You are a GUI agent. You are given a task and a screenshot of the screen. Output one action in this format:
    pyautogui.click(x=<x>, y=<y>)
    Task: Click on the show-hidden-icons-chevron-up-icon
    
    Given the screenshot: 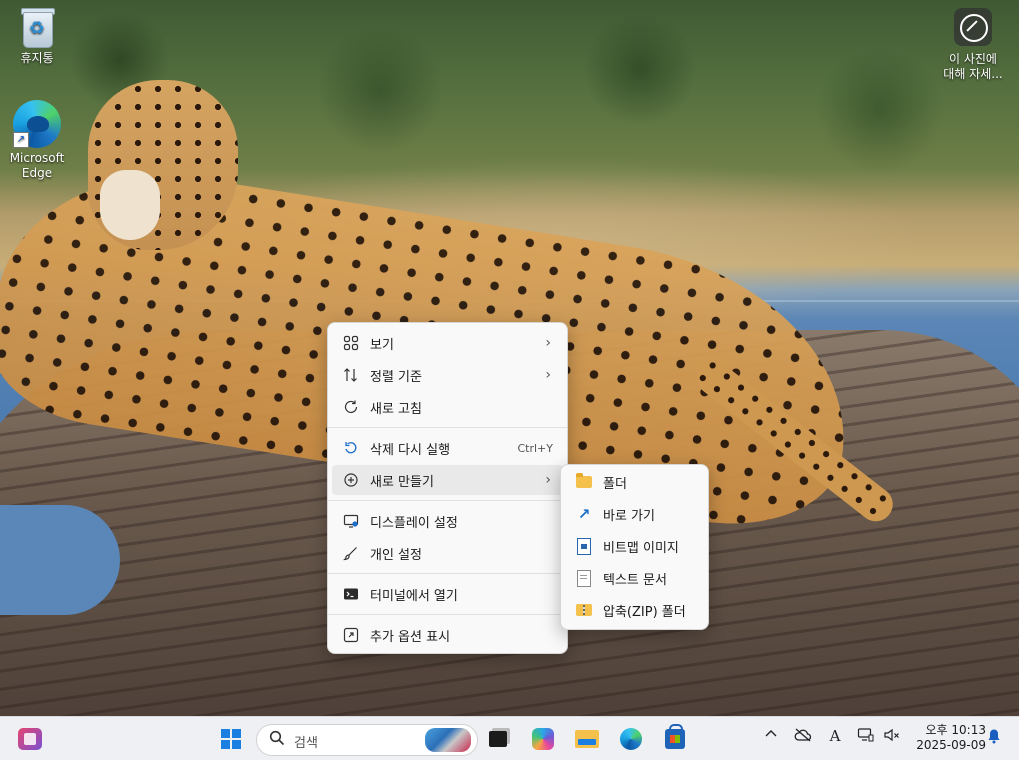 What is the action you would take?
    pyautogui.click(x=771, y=736)
    